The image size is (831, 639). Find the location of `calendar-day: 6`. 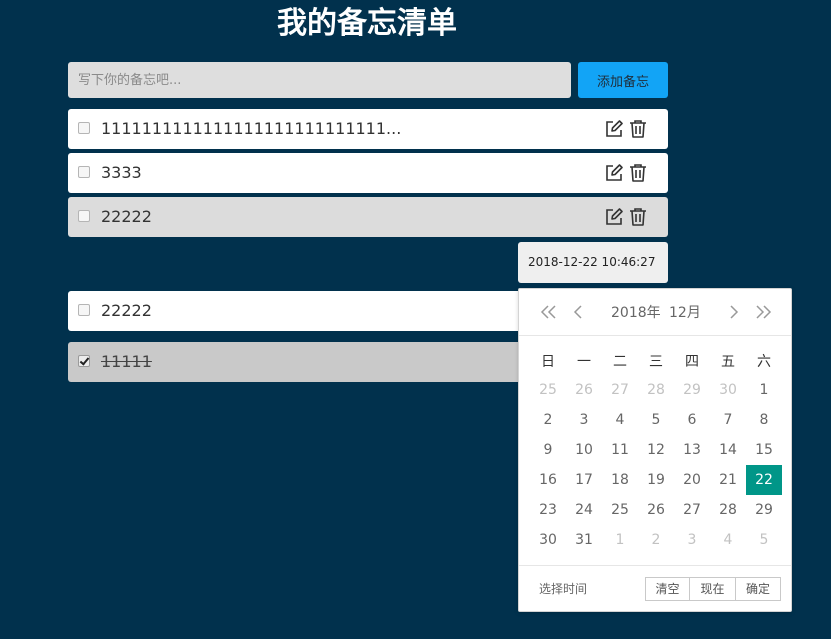

calendar-day: 6 is located at coordinates (692, 420).